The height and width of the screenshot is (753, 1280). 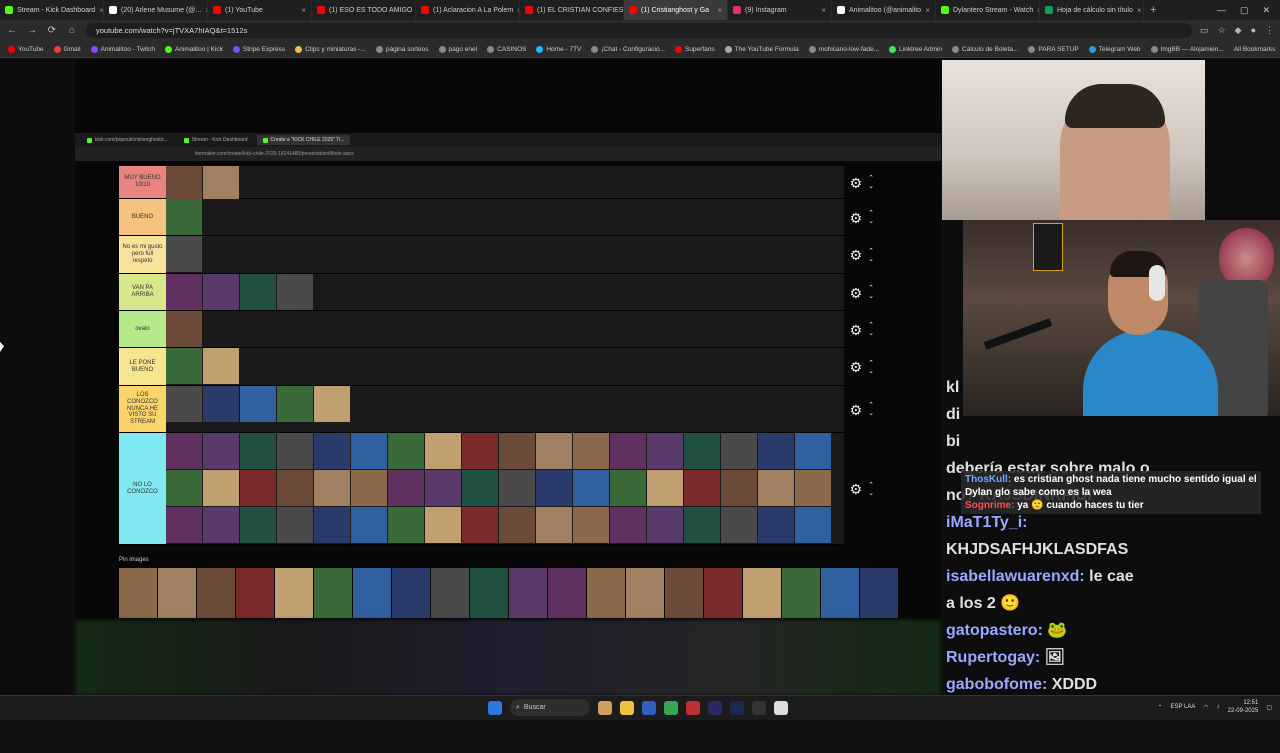 I want to click on taskbar-search: ⌕ Buscar, so click(x=550, y=707).